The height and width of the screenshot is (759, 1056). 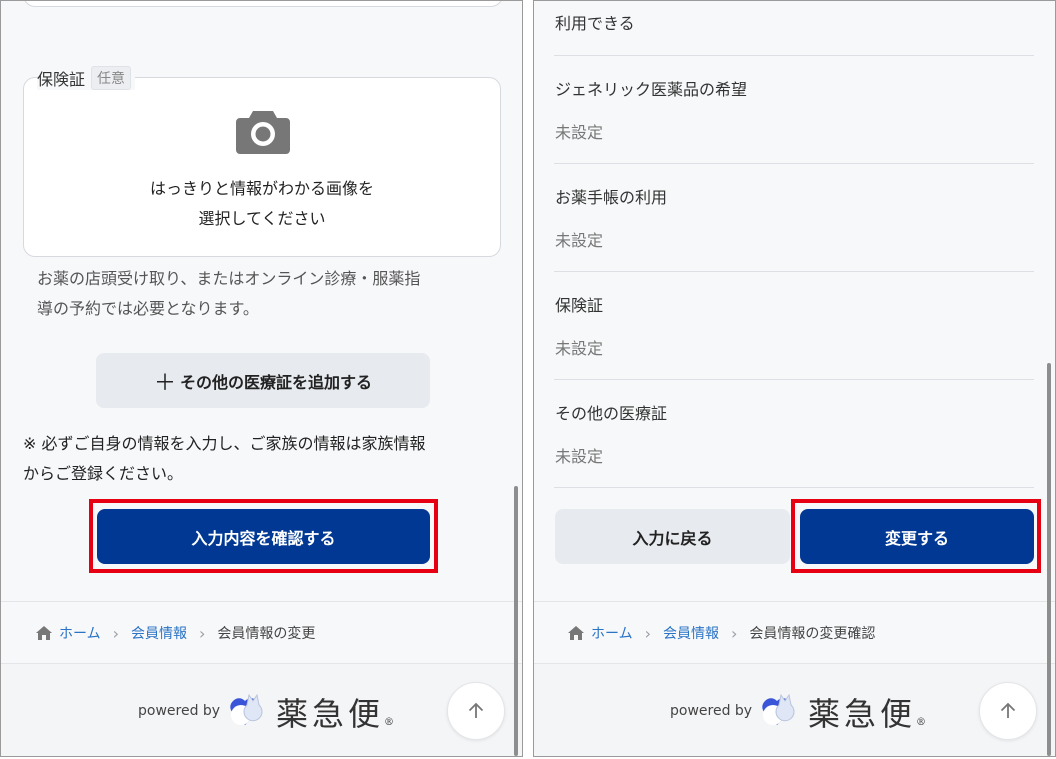 What do you see at coordinates (148, 308) in the screenshot?
I see `help-line2: 導の予約では必要となります。` at bounding box center [148, 308].